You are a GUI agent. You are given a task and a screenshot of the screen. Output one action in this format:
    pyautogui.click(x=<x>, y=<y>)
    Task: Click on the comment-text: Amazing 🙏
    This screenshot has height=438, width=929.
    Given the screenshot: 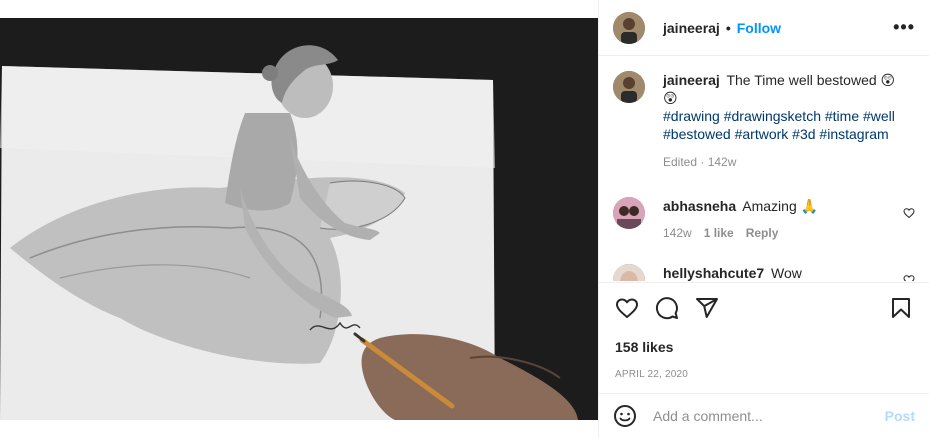 What is the action you would take?
    pyautogui.click(x=780, y=206)
    